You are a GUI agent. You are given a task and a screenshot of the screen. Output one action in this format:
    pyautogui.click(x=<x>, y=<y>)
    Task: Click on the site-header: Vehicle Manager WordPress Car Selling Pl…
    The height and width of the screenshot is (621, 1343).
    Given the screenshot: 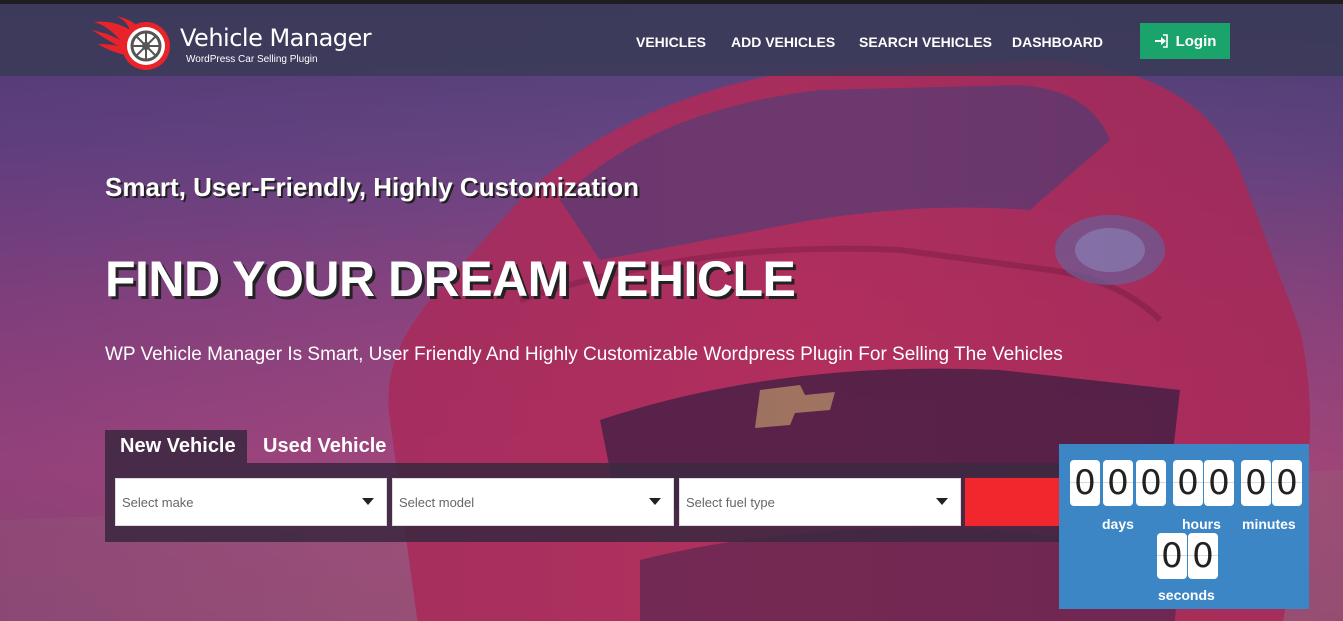 What is the action you would take?
    pyautogui.click(x=671, y=40)
    